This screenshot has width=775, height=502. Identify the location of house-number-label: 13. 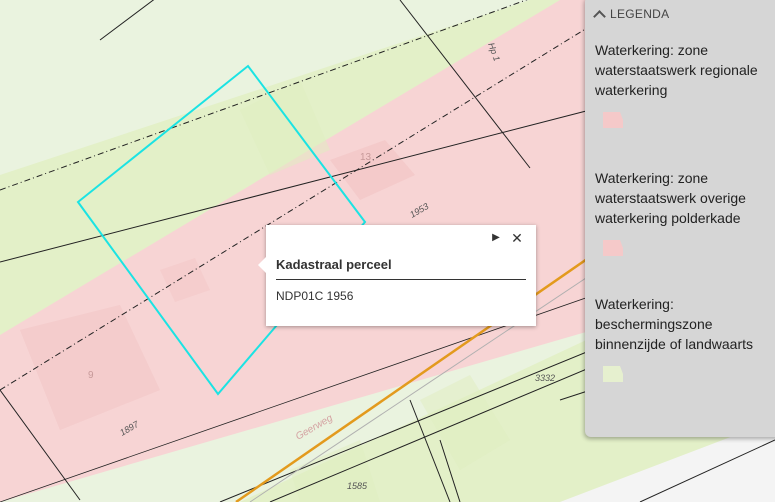
(366, 157).